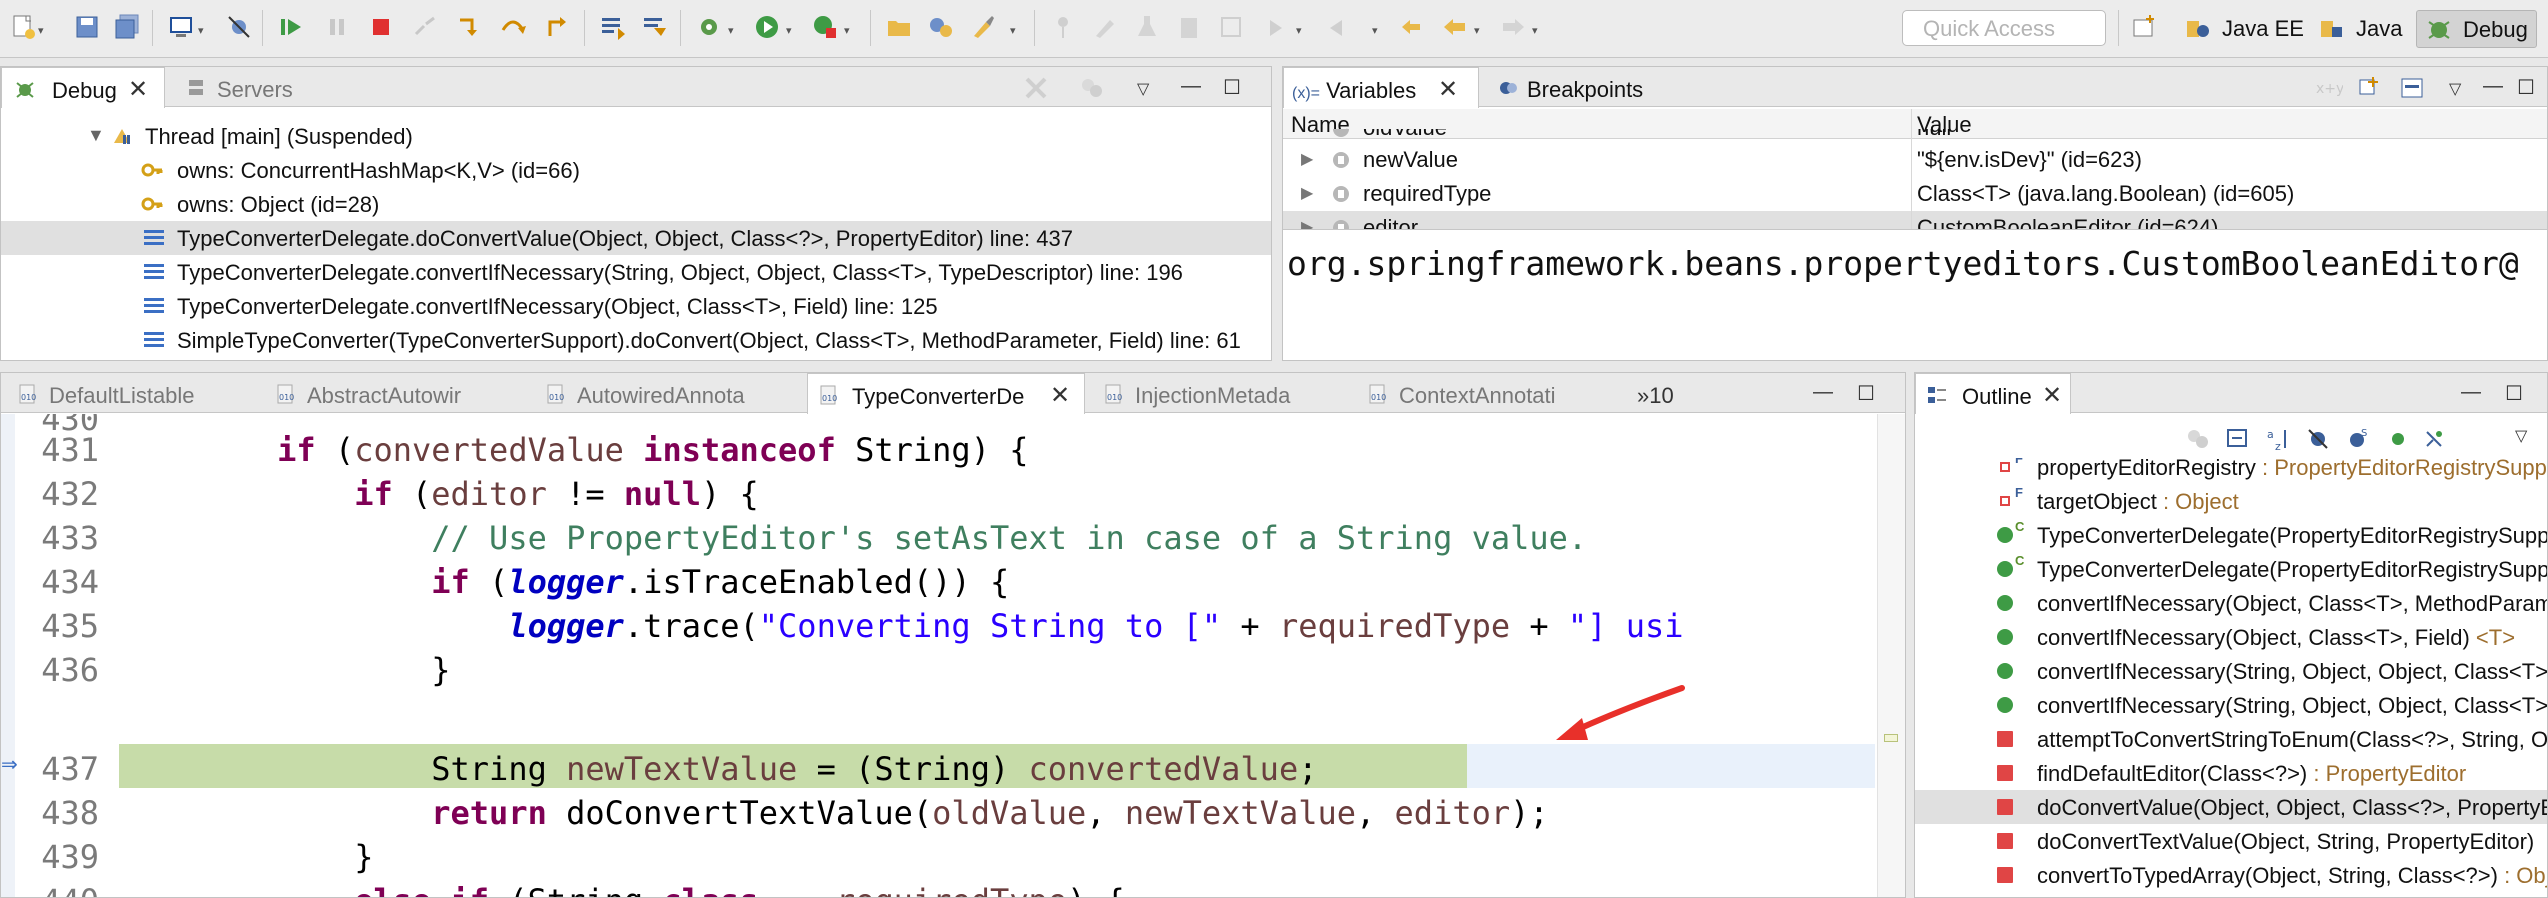  Describe the element at coordinates (636, 136) in the screenshot. I see `thread-row: ▼ Thread [main] (Suspended)` at that location.